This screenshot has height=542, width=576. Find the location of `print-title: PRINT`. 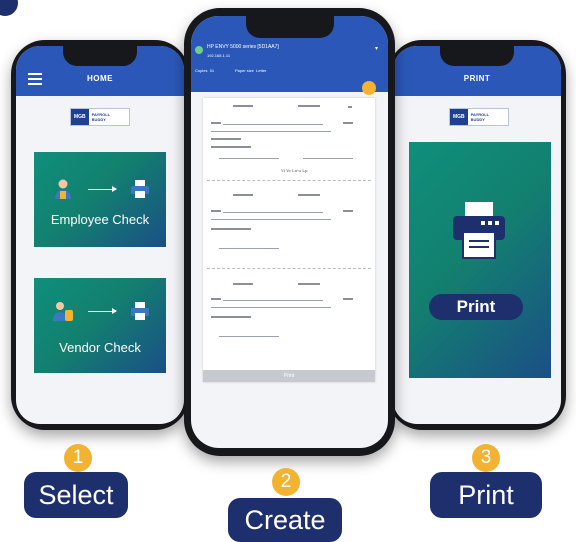

print-title: PRINT is located at coordinates (477, 78).